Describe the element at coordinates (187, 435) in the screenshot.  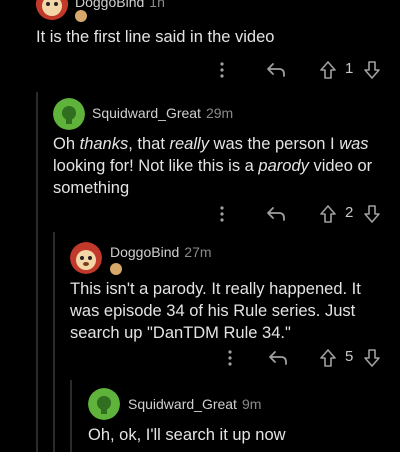
I see `comment-body: Oh, ok, I'll search it up now` at that location.